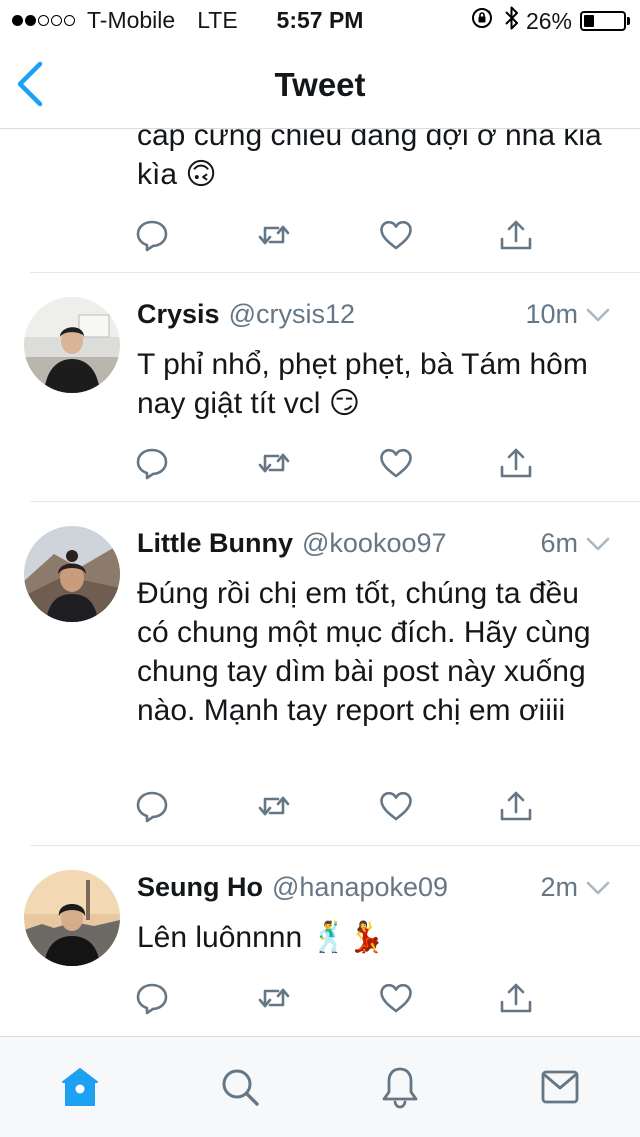 This screenshot has height=1137, width=640. I want to click on messages-icon, so click(560, 1087).